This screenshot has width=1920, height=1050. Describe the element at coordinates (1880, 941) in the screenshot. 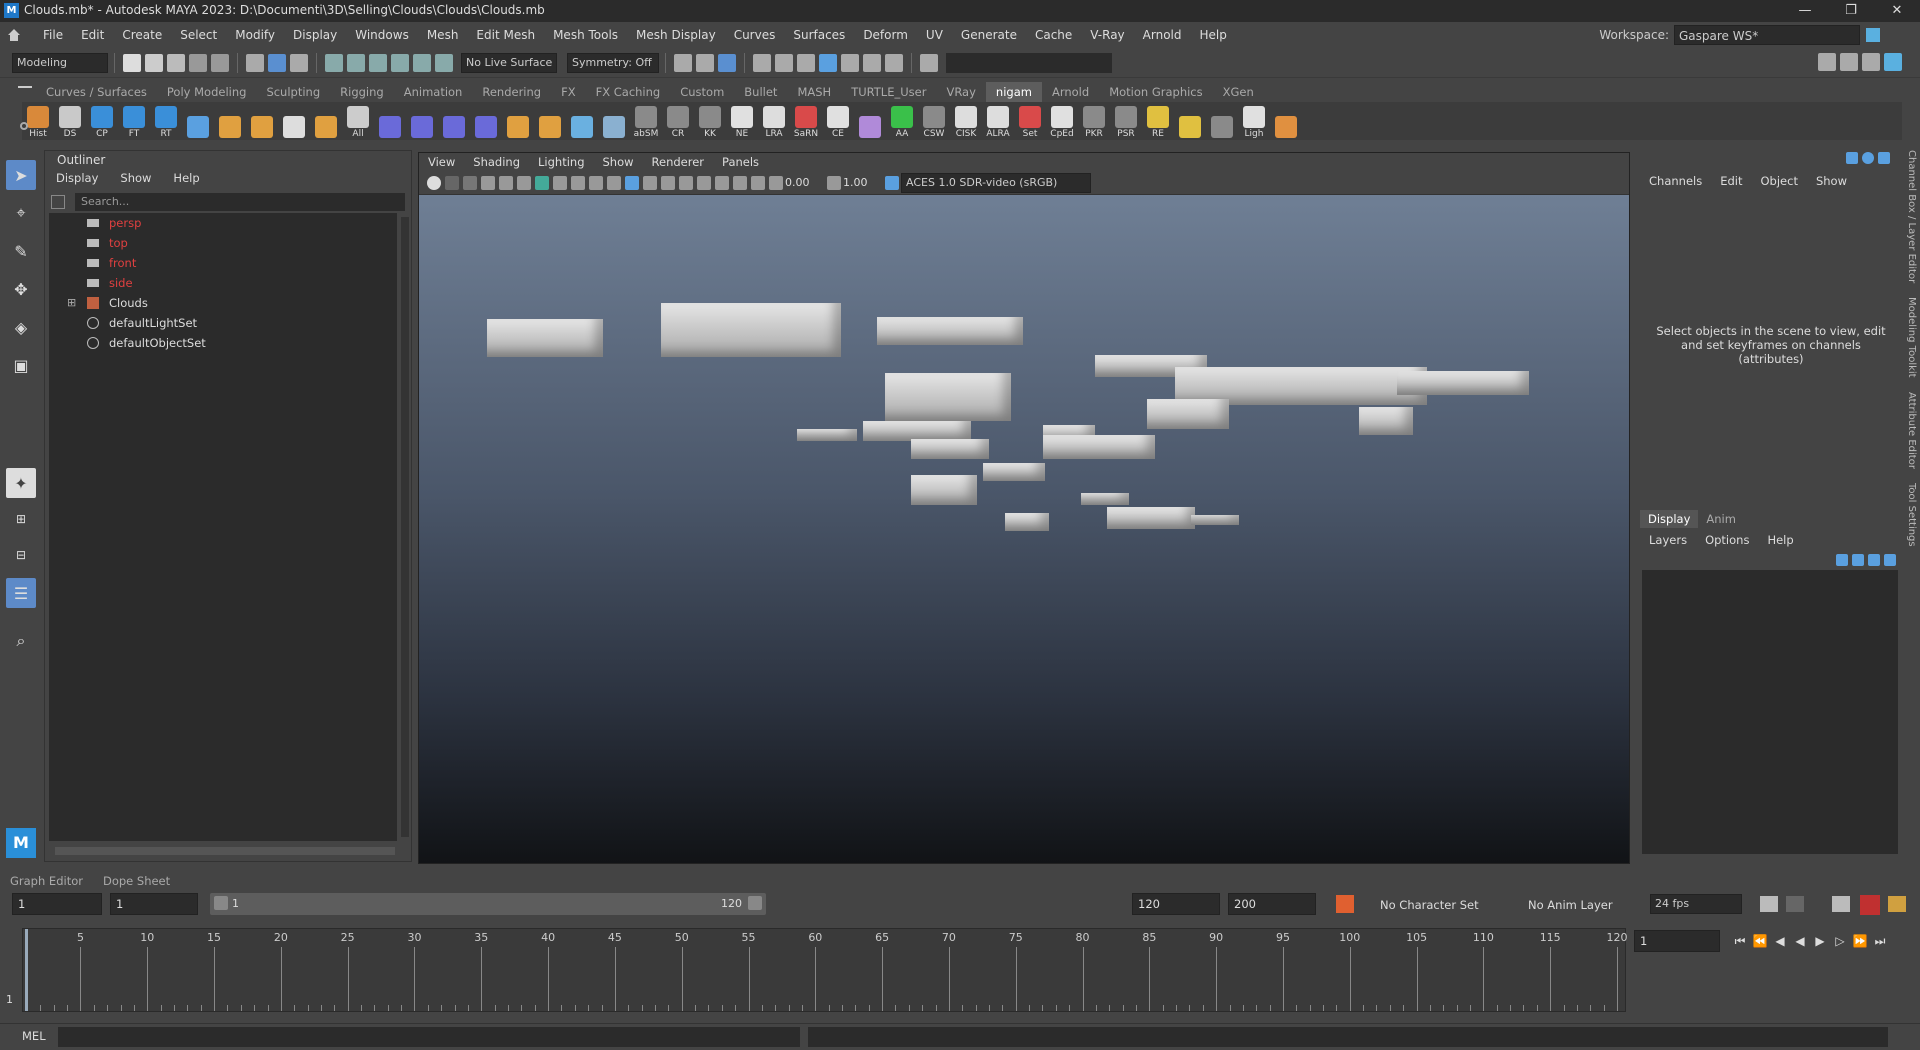

I see `go-to-end-icon: ⏭` at that location.